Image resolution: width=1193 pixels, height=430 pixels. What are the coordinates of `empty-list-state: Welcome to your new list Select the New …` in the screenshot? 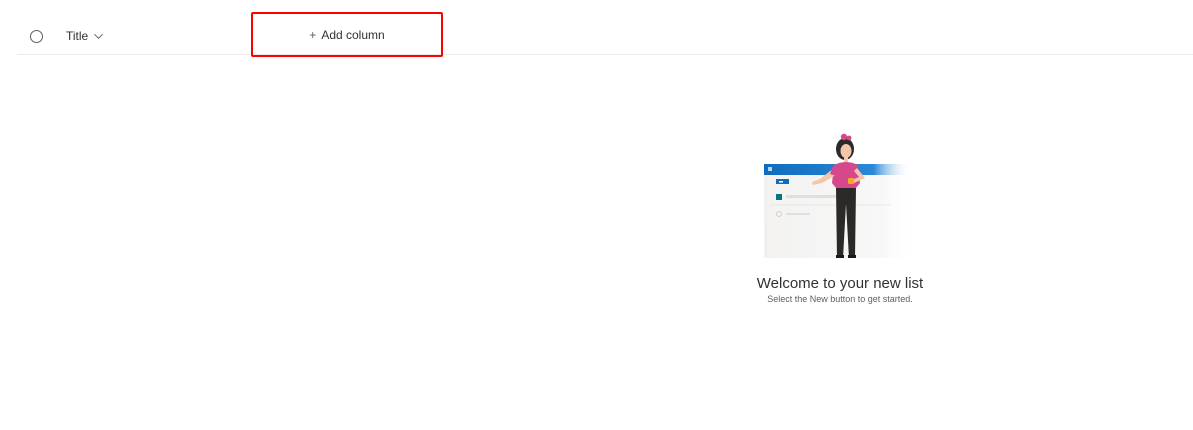 It's located at (840, 218).